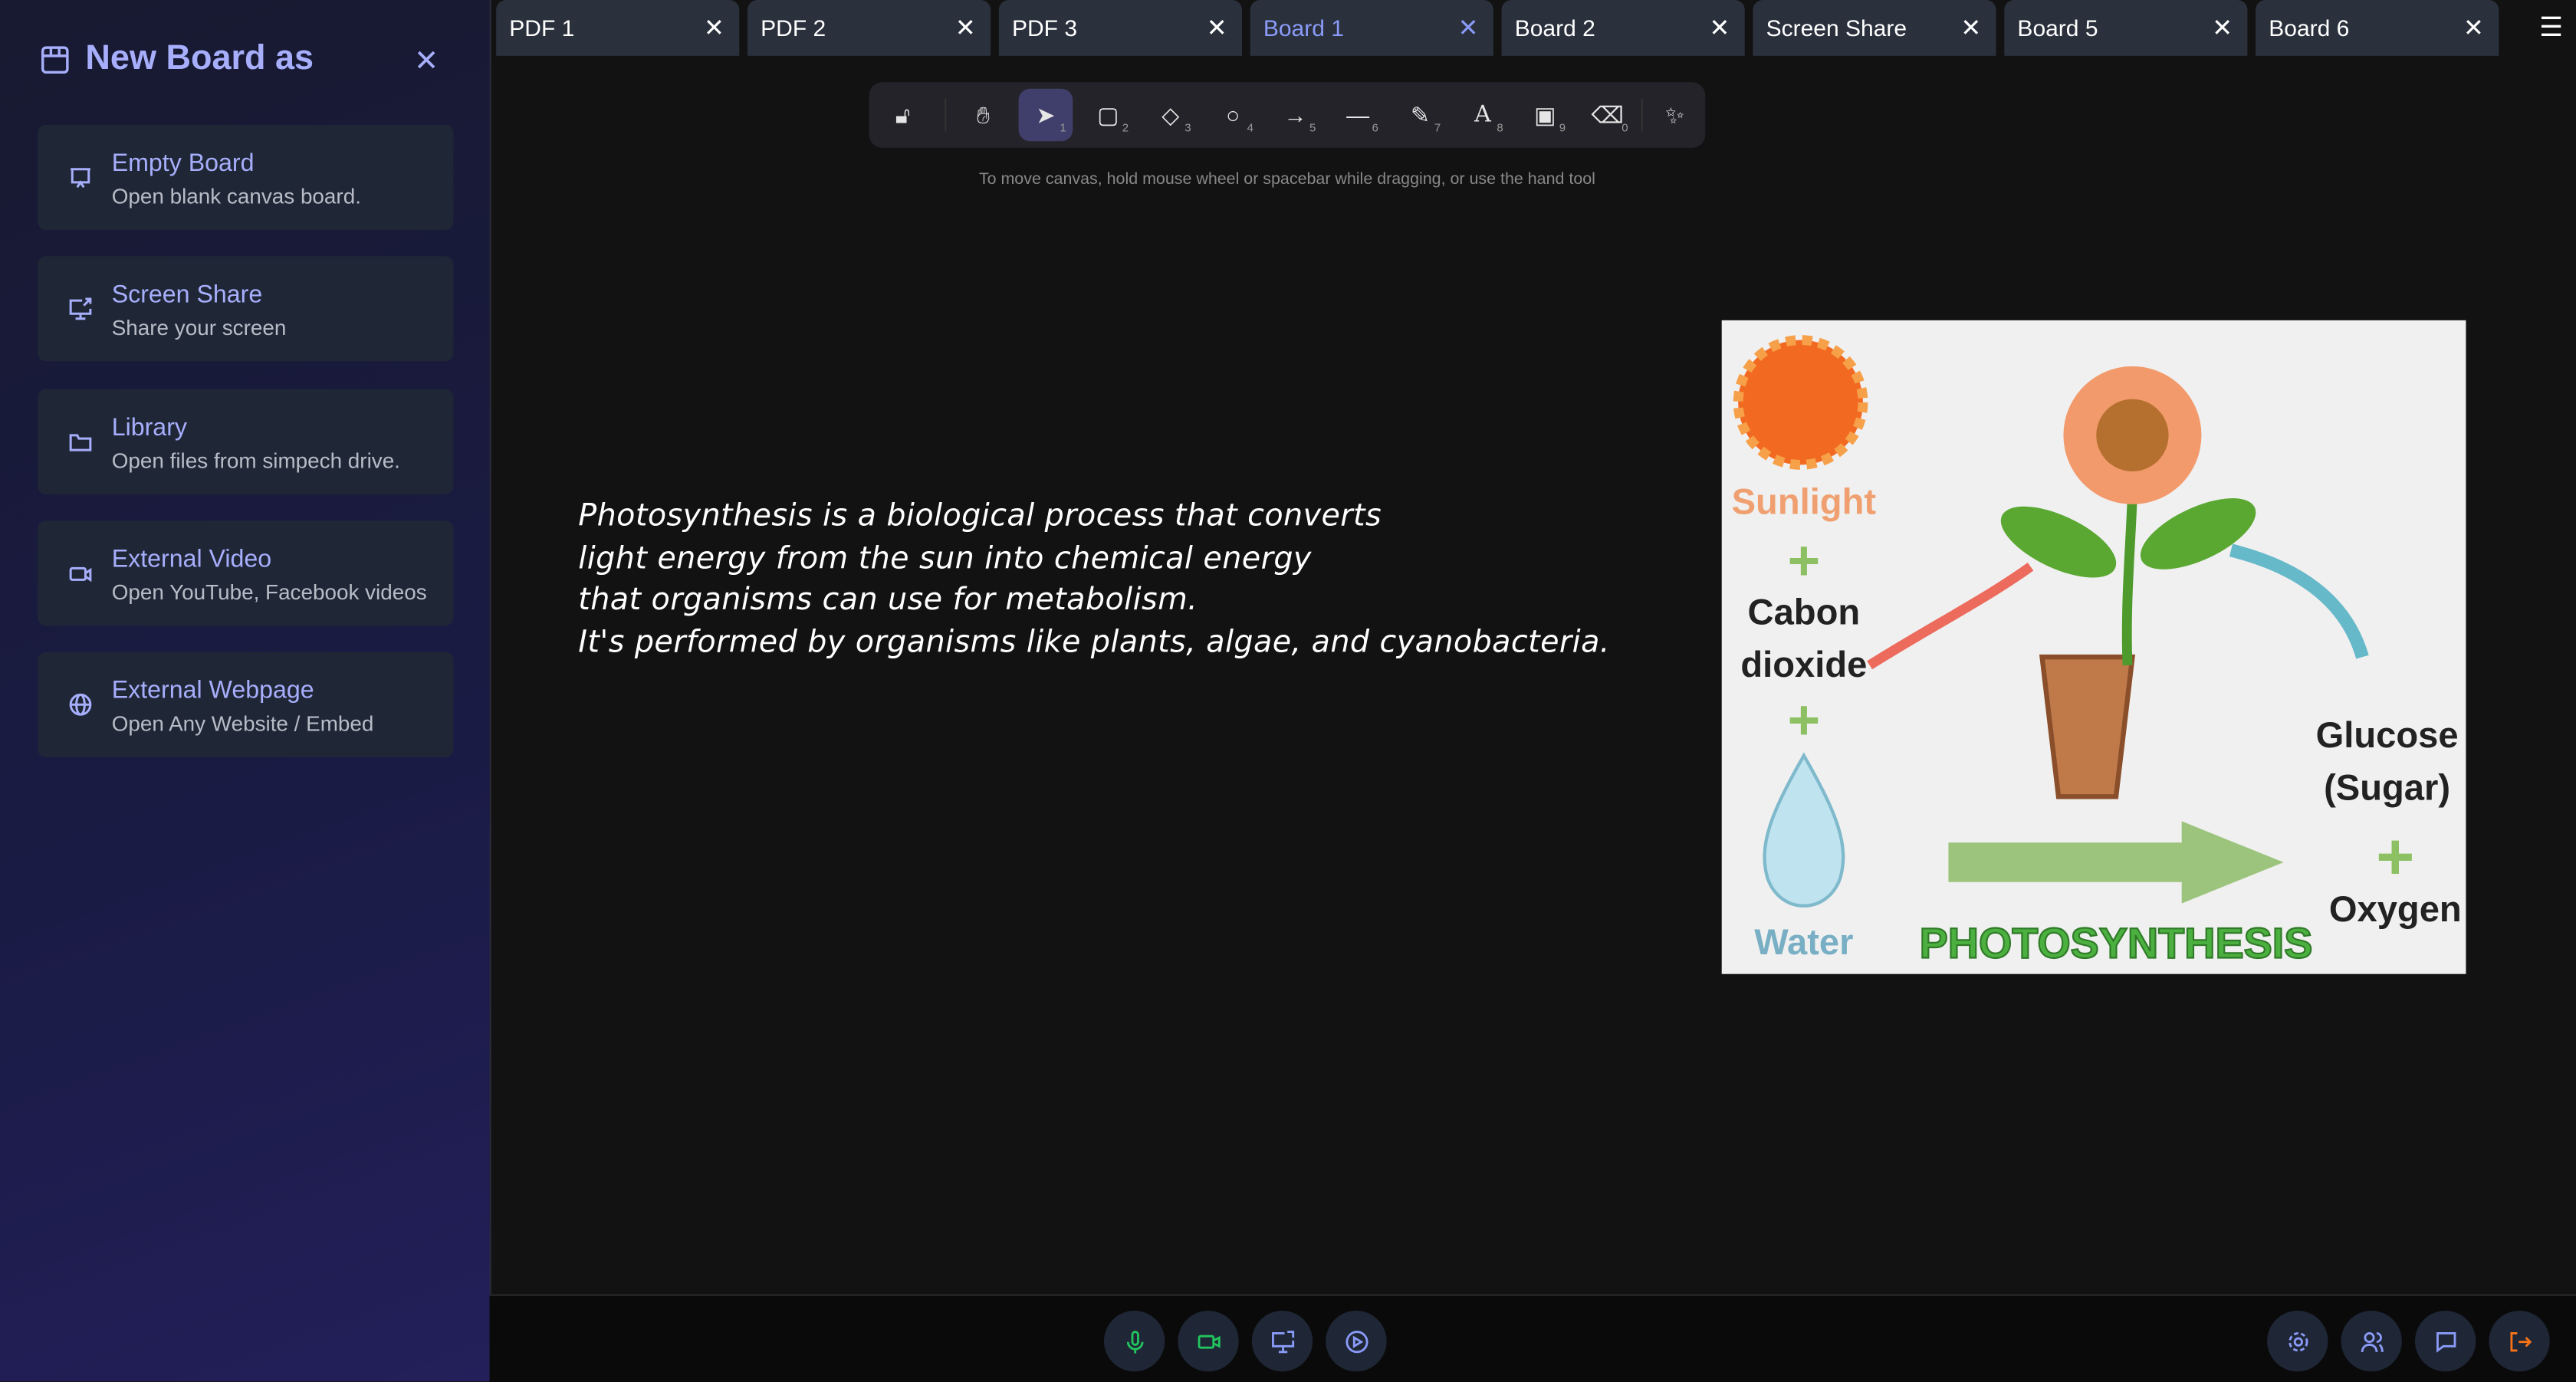  I want to click on pointer-icon: ➤, so click(1046, 114).